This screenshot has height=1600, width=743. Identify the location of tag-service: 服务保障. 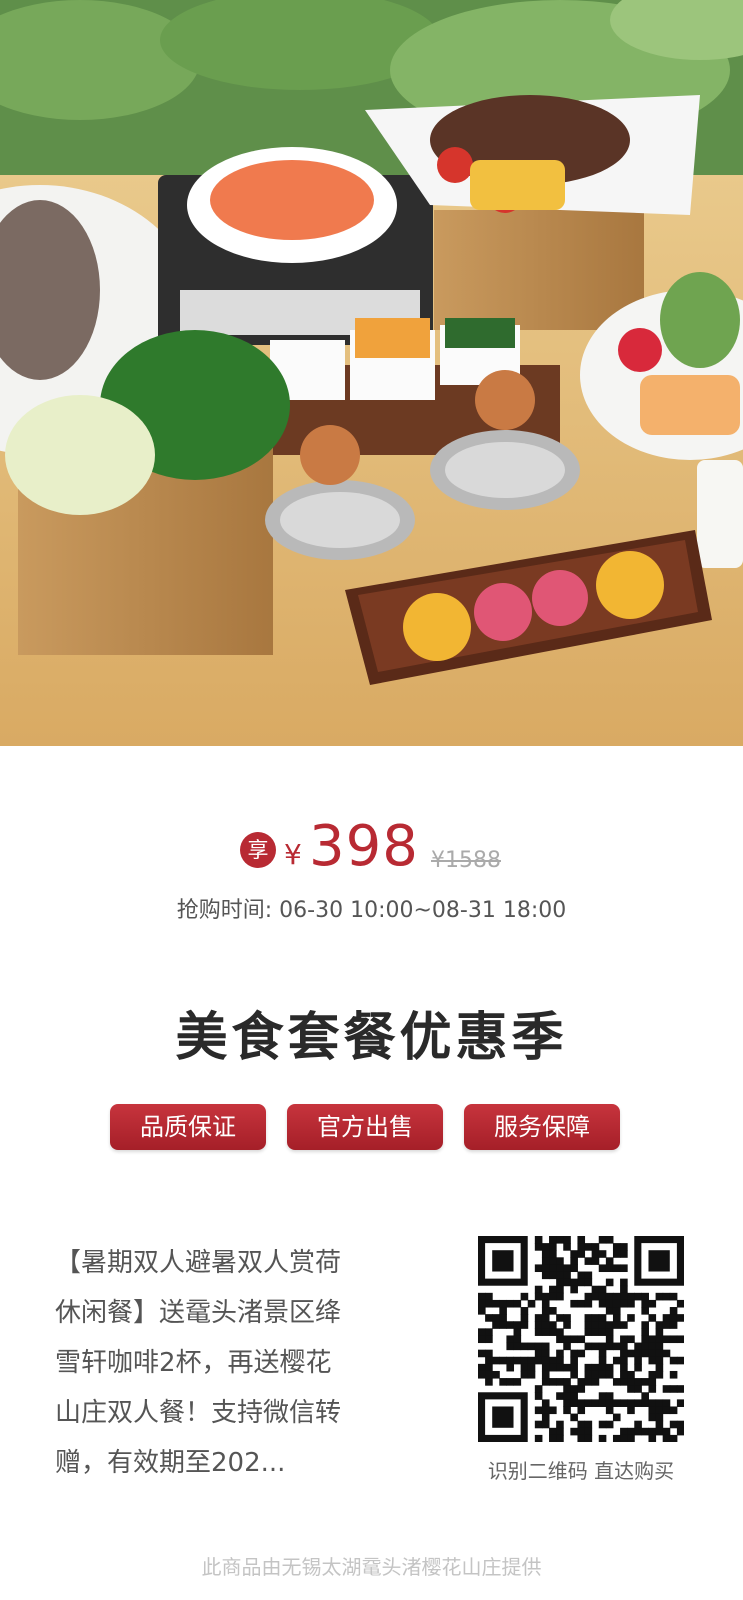
(542, 1127).